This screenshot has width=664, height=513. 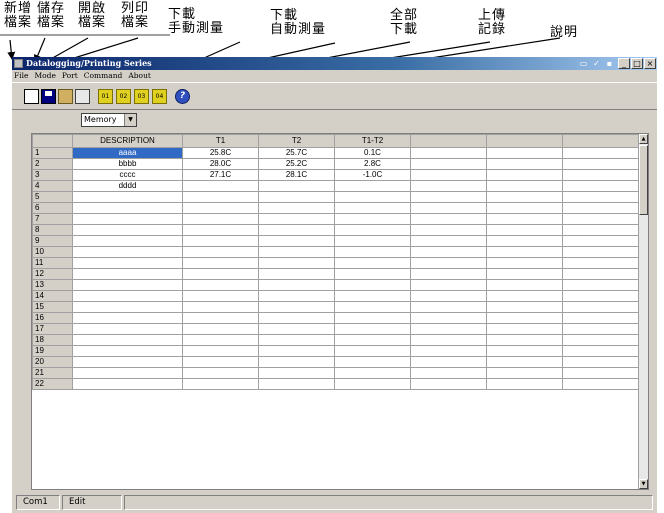 What do you see at coordinates (127, 186) in the screenshot?
I see `table-cell: dddd` at bounding box center [127, 186].